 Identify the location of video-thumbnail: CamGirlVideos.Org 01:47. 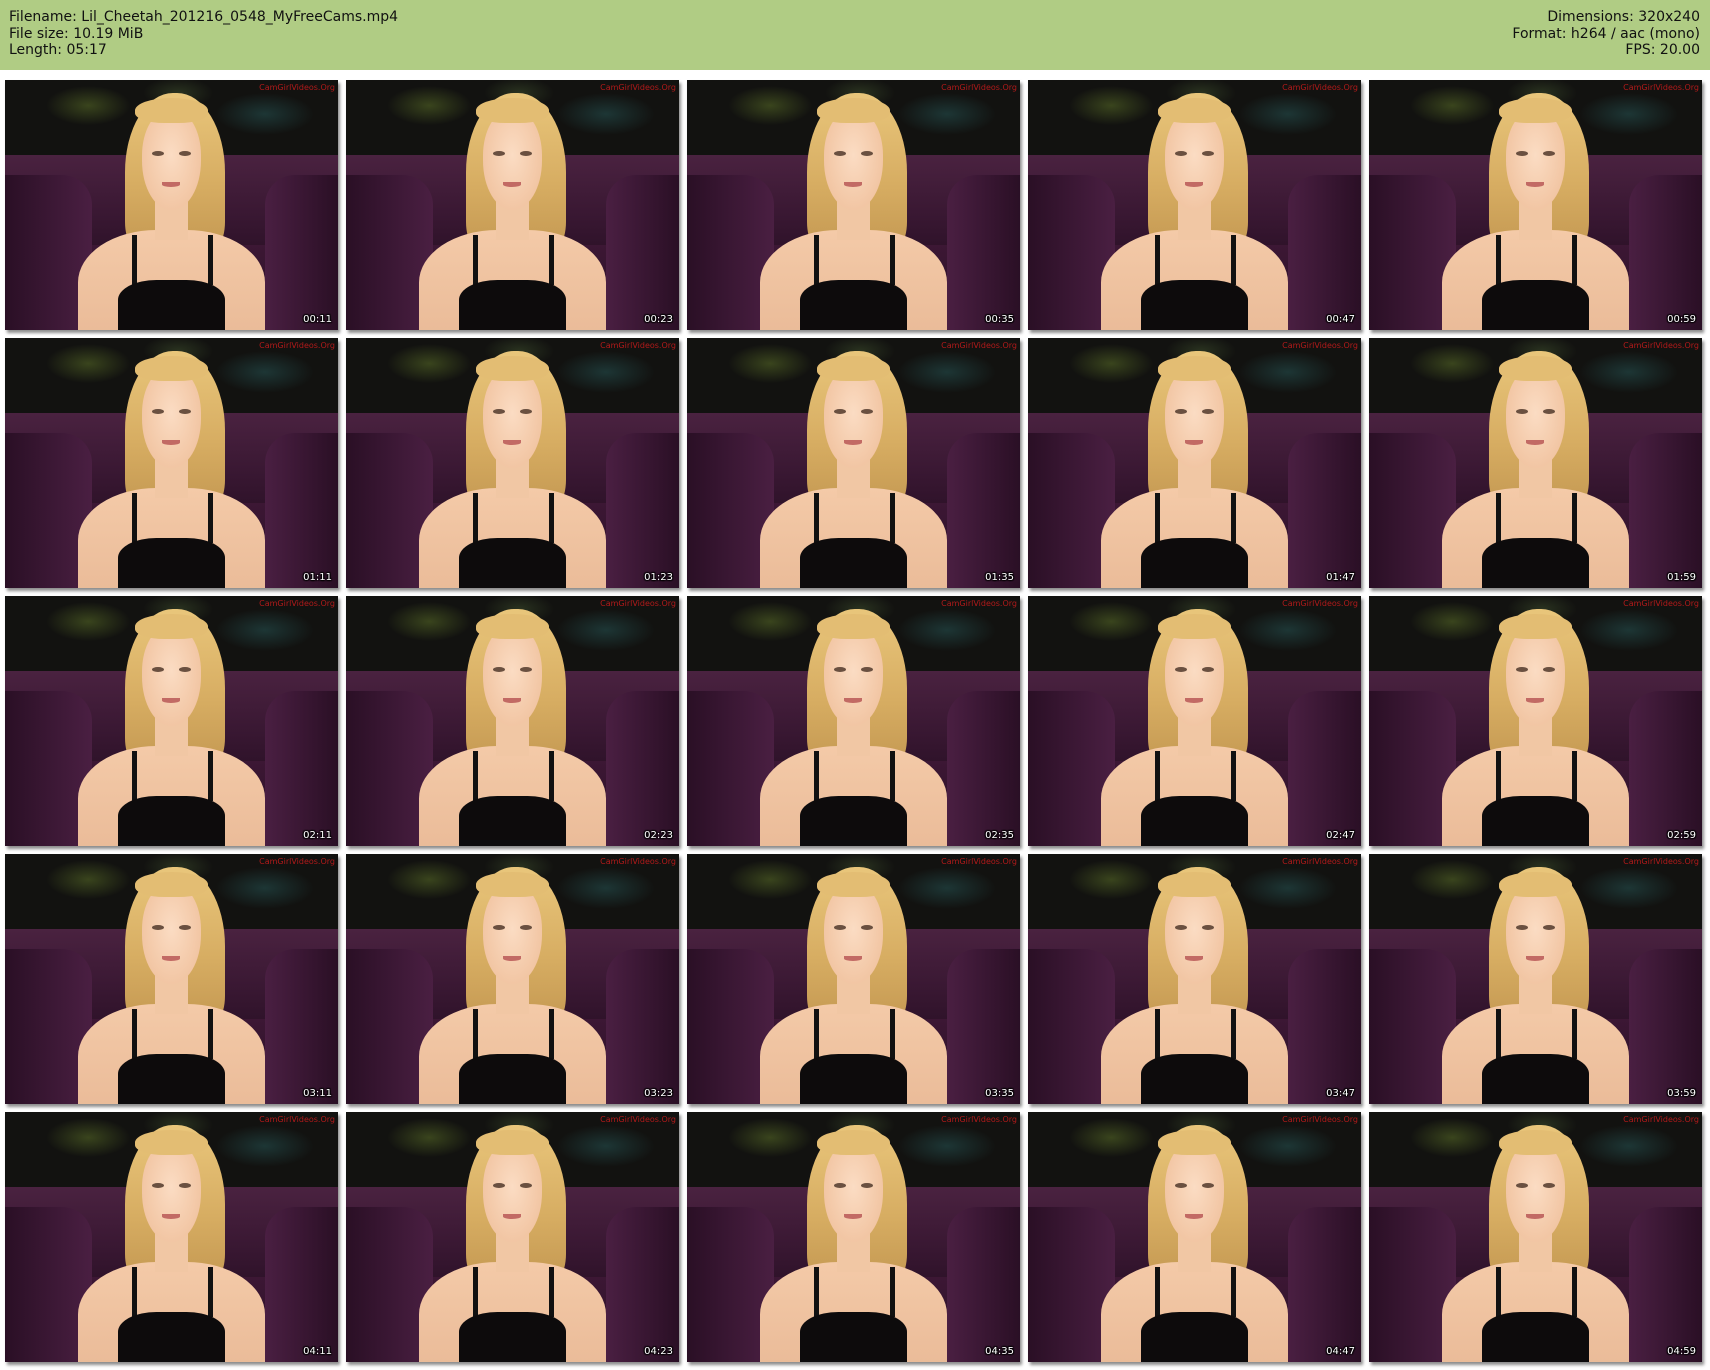
(1194, 463).